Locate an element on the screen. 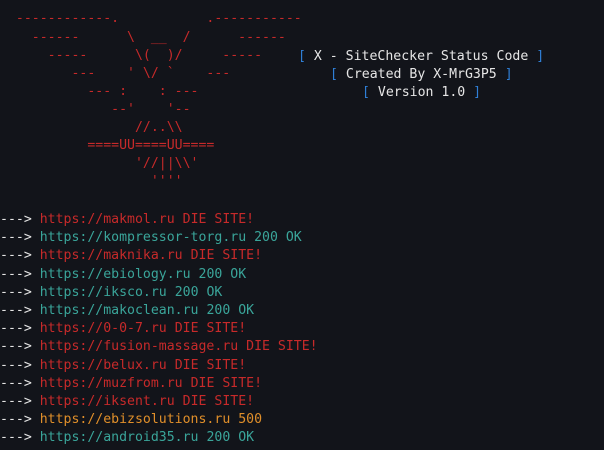 Image resolution: width=604 pixels, height=450 pixels. result-row: ---> https://ebizsolutions.ru 500 is located at coordinates (159, 420).